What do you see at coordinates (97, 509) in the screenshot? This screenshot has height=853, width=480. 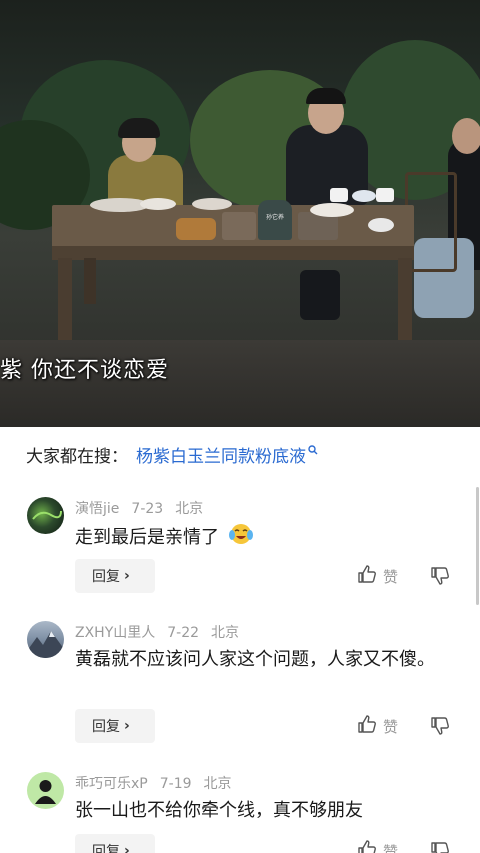 I see `comment-username: 演悟jie` at bounding box center [97, 509].